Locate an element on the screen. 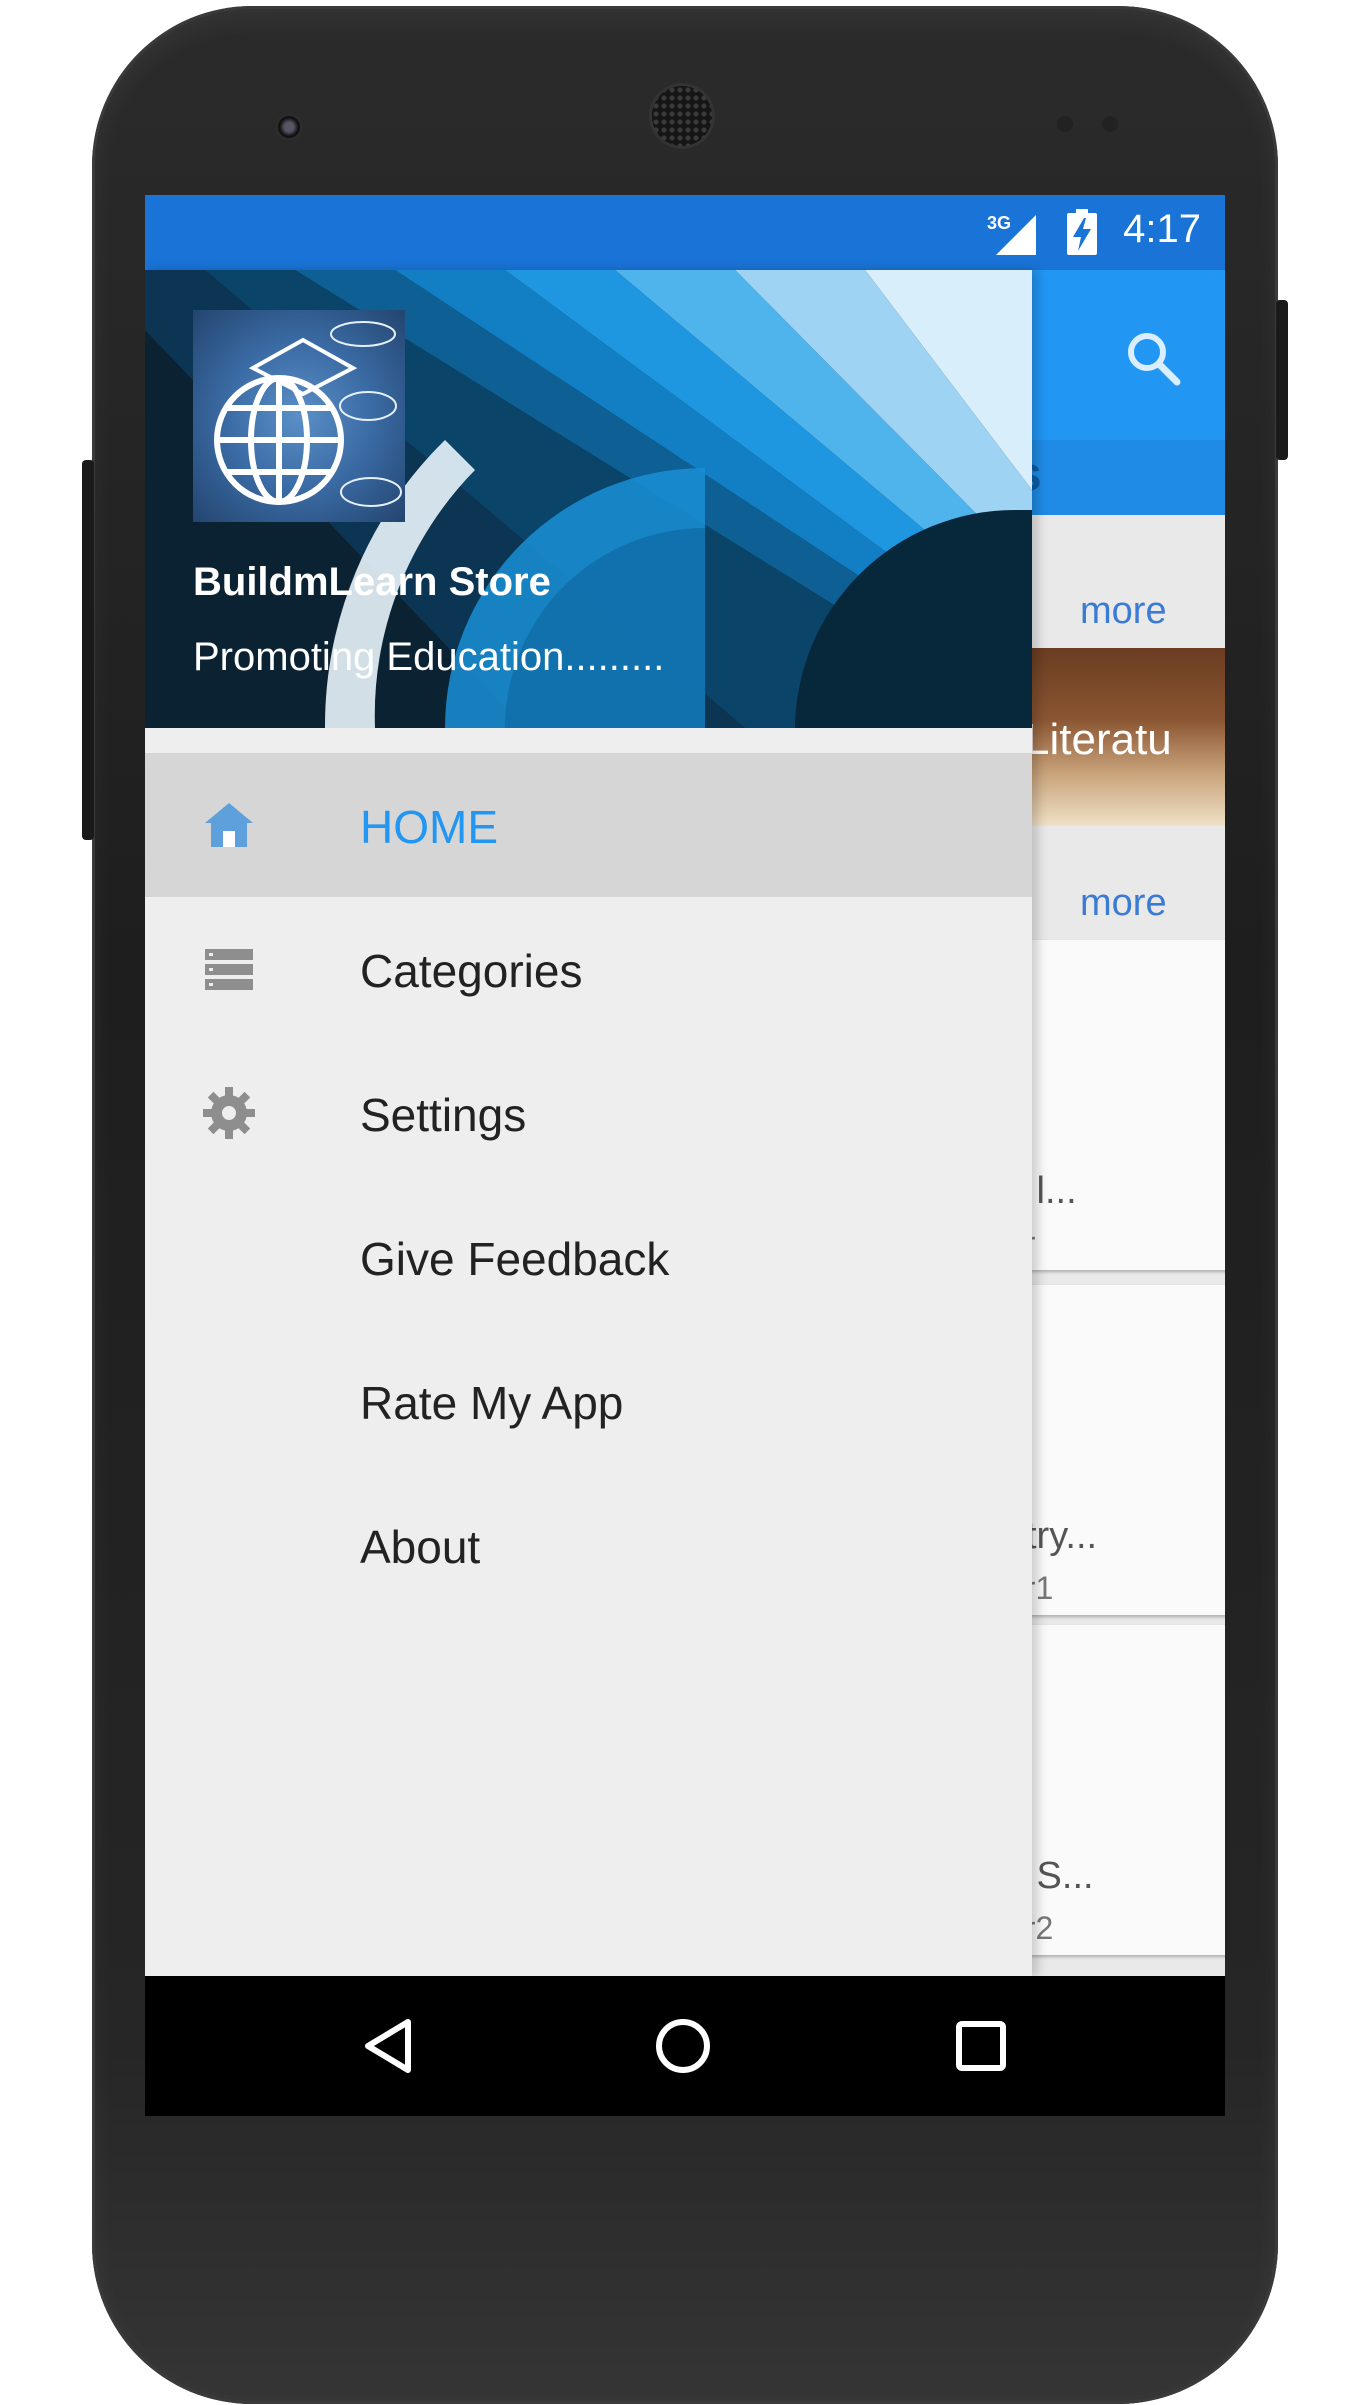 The width and height of the screenshot is (1370, 2405). app-card: y S... or2 is located at coordinates (1116, 1790).